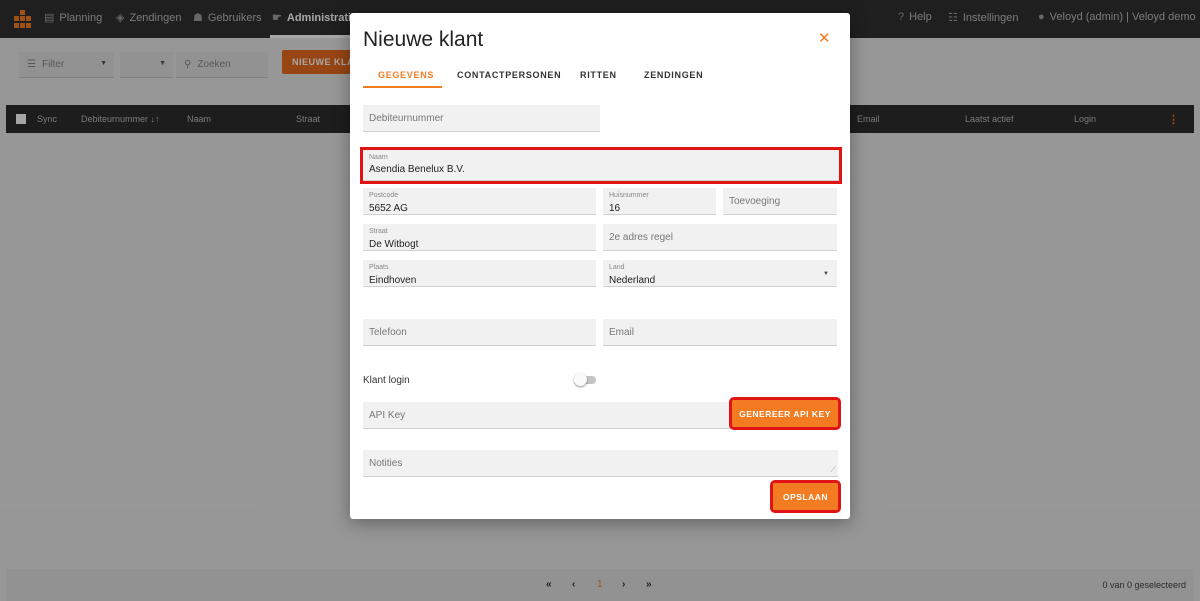  I want to click on api-key-placeholder: API Key, so click(387, 415).